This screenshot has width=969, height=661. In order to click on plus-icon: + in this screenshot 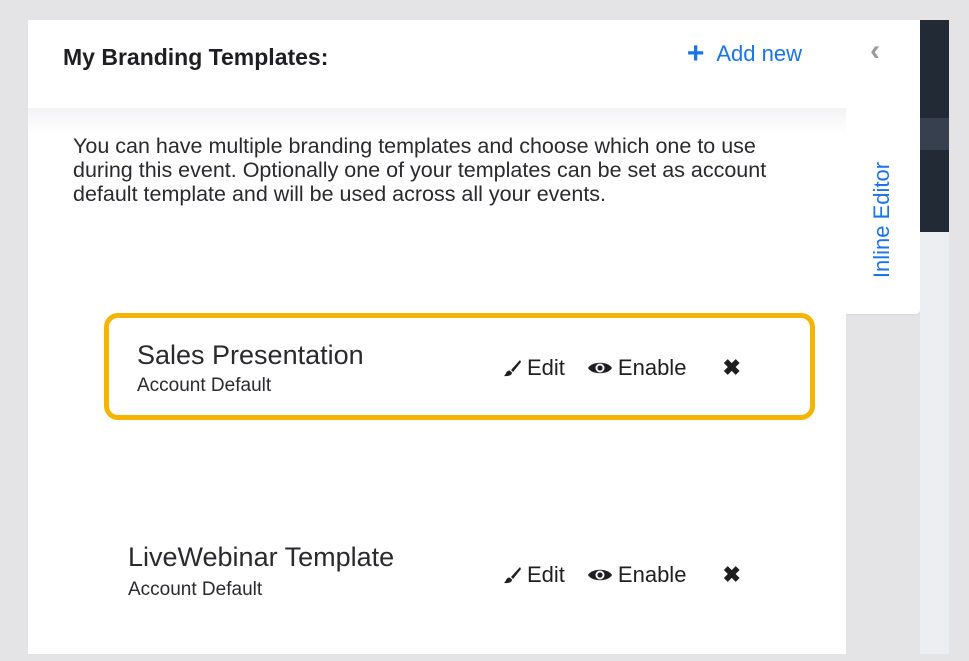, I will do `click(695, 53)`.